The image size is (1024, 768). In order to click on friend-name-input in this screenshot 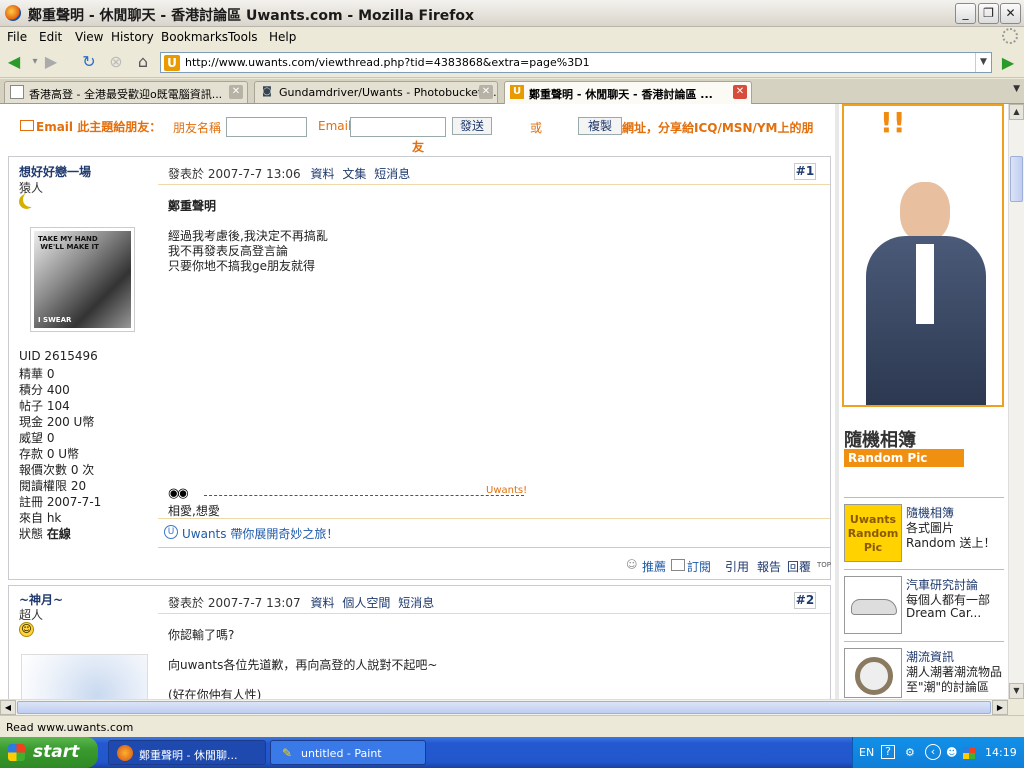, I will do `click(266, 127)`.